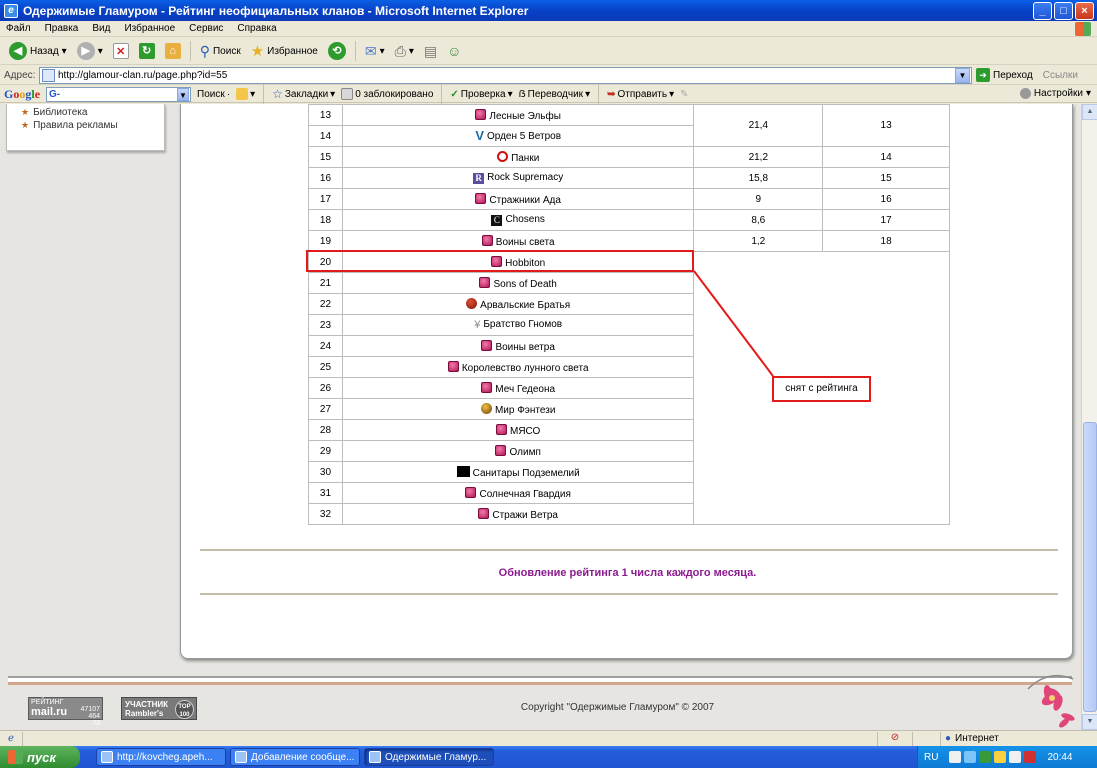  Describe the element at coordinates (100, 51) in the screenshot. I see `forward-dropdown-icon: ▾` at that location.